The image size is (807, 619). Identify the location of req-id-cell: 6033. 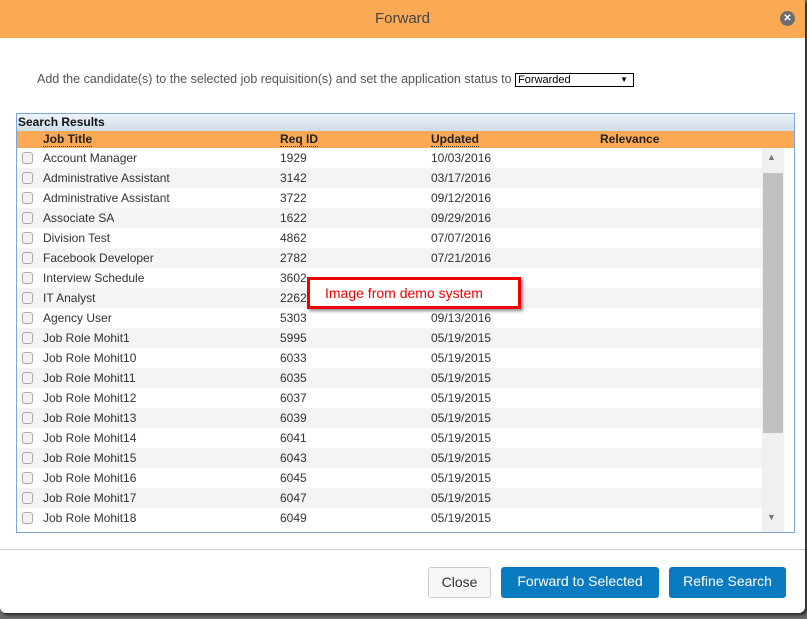
(293, 358).